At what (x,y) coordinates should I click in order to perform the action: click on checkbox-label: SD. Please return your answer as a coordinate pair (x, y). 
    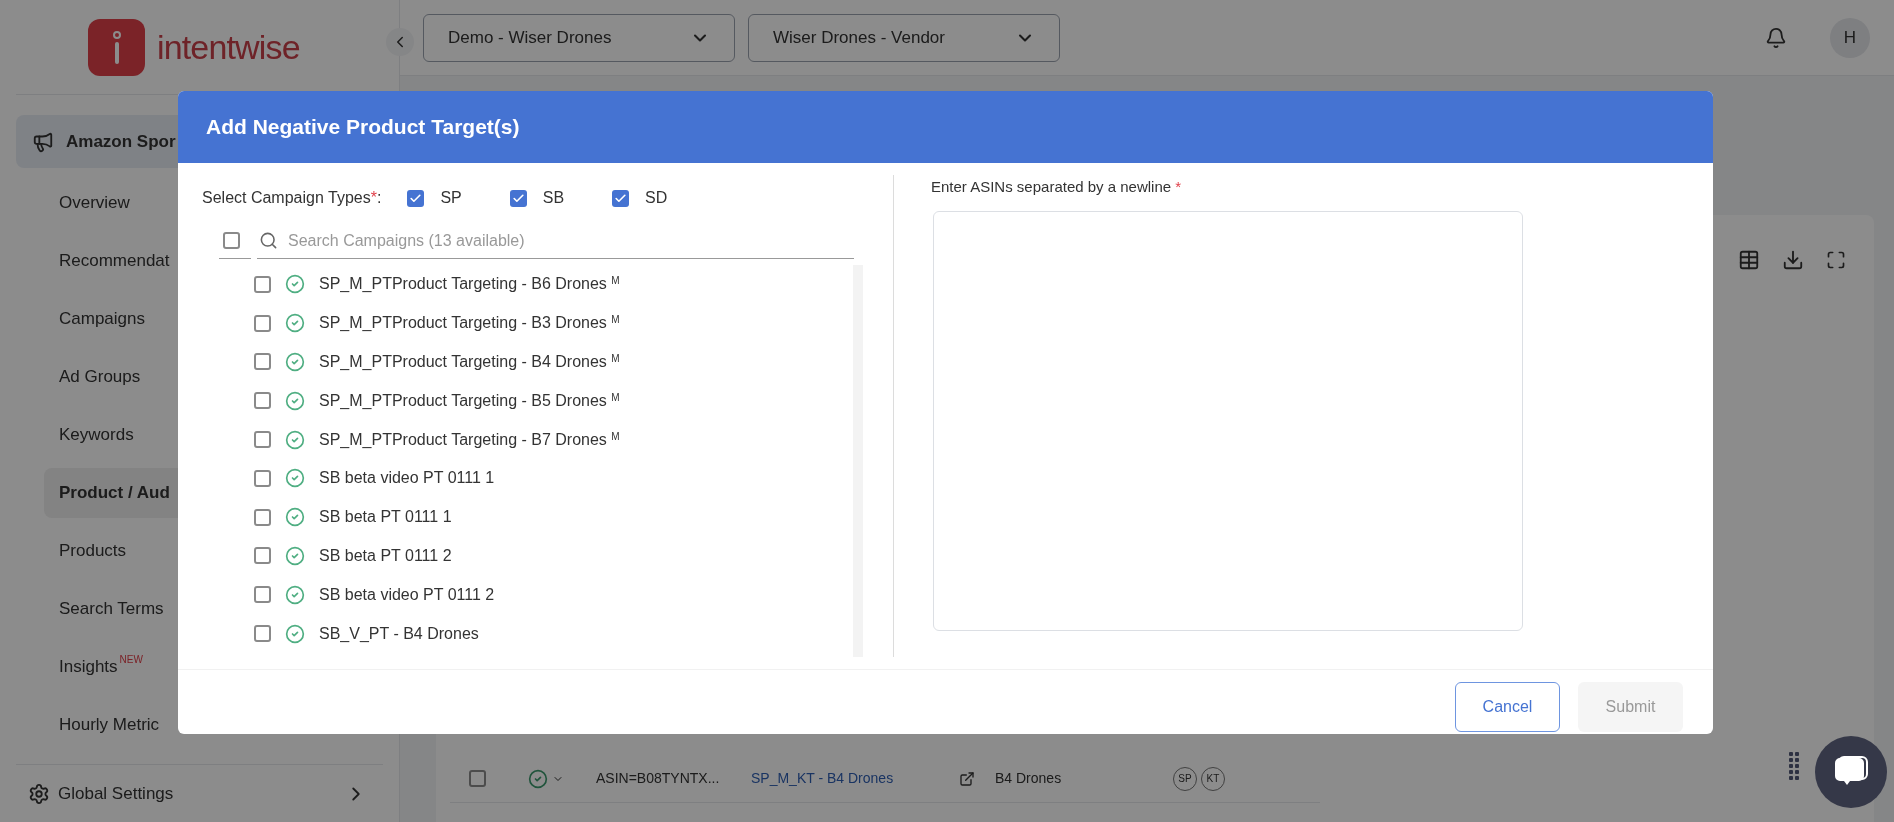
    Looking at the image, I should click on (656, 198).